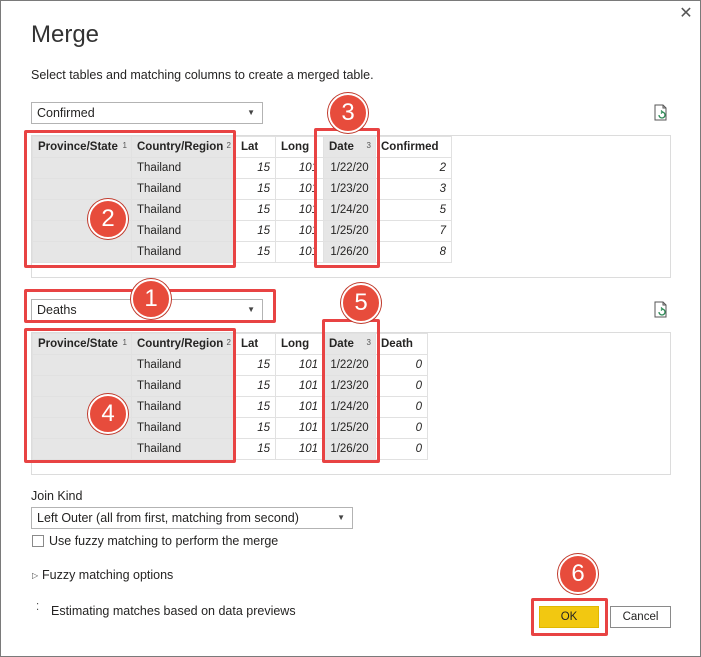 The height and width of the screenshot is (657, 701). What do you see at coordinates (348, 113) in the screenshot?
I see `annotation-badge-3: 3` at bounding box center [348, 113].